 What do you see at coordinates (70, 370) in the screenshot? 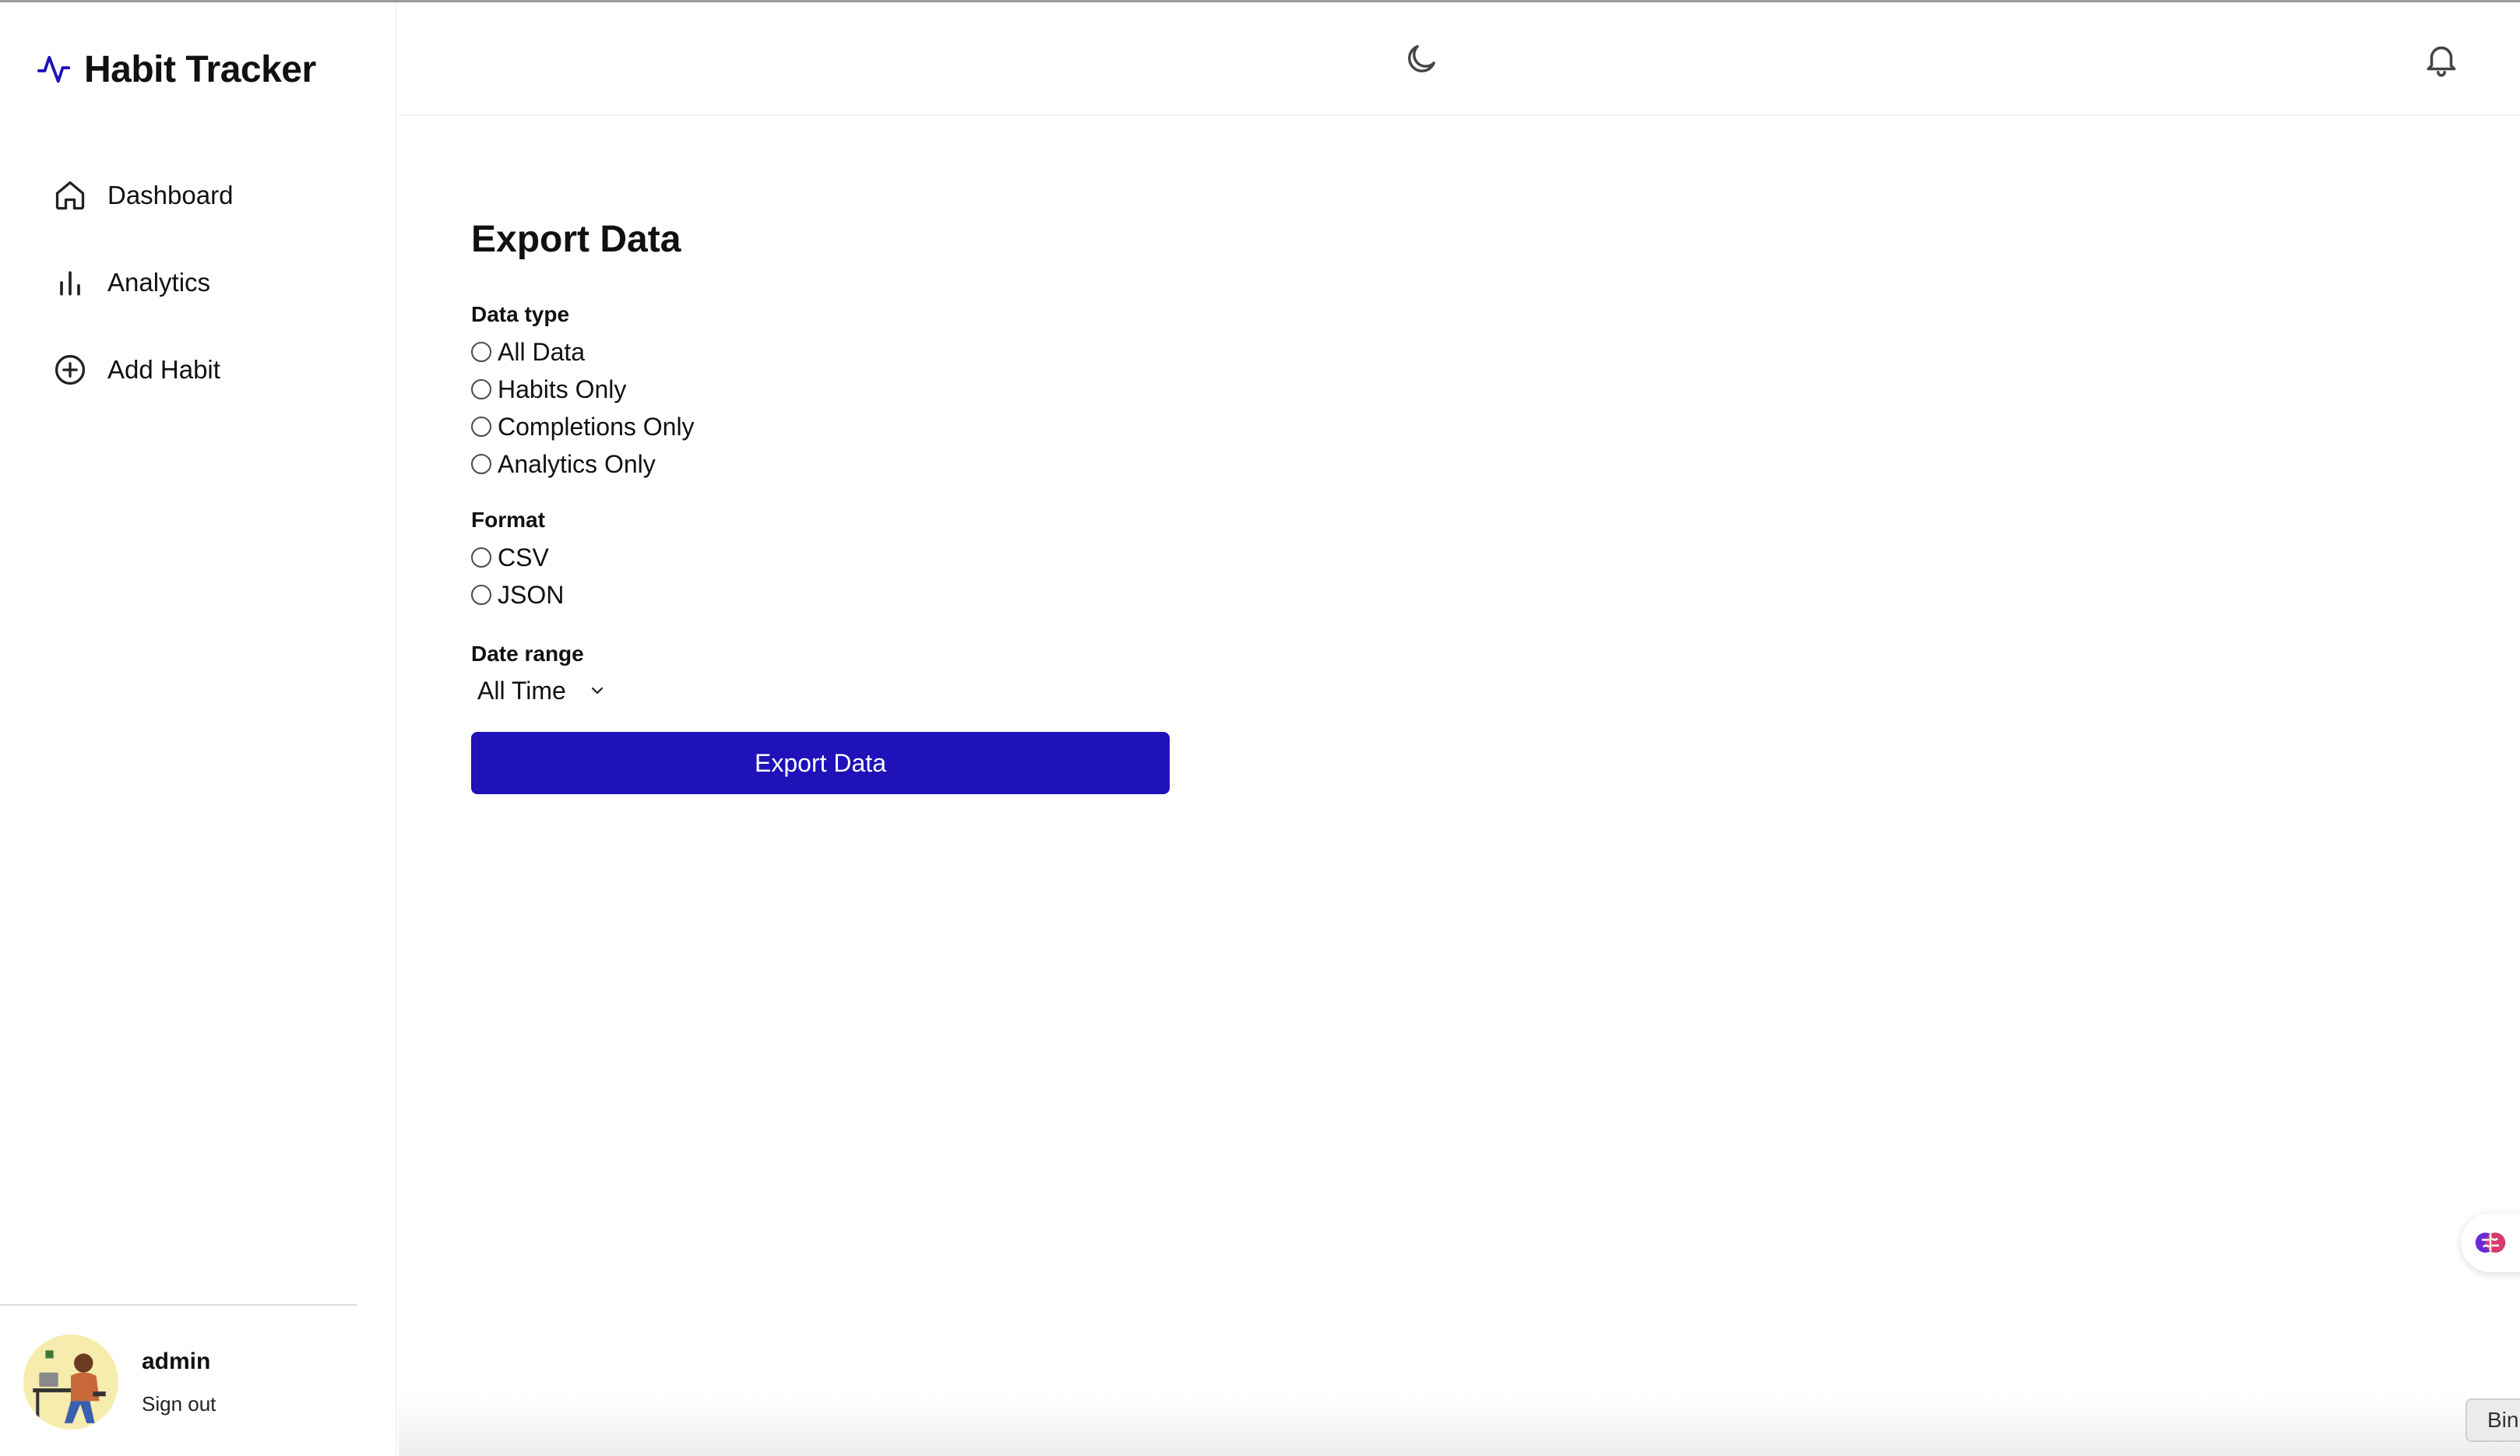
I see `plus-circle-icon` at bounding box center [70, 370].